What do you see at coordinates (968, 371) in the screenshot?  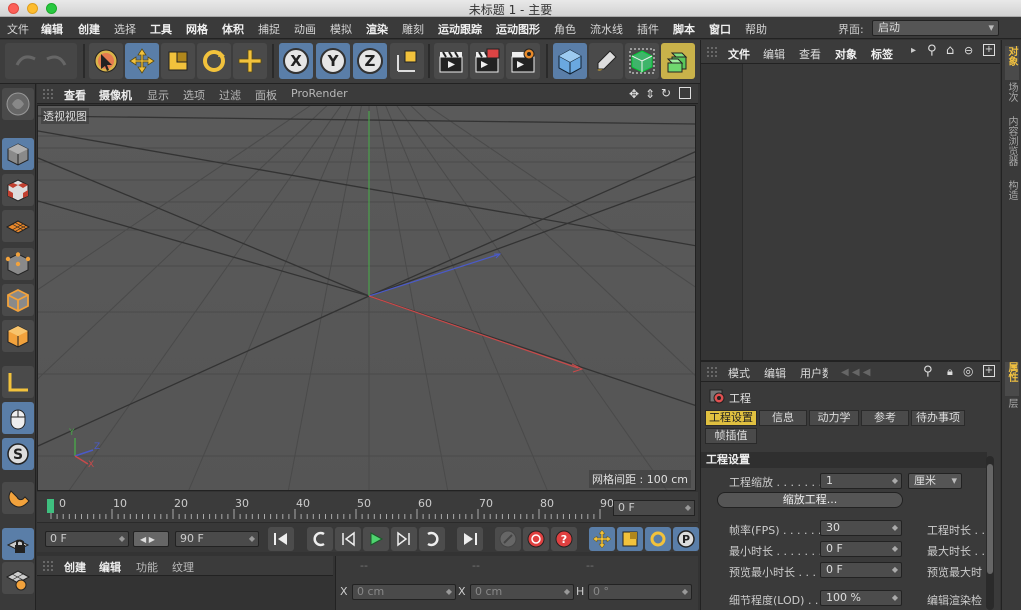 I see `target-icon: ◎` at bounding box center [968, 371].